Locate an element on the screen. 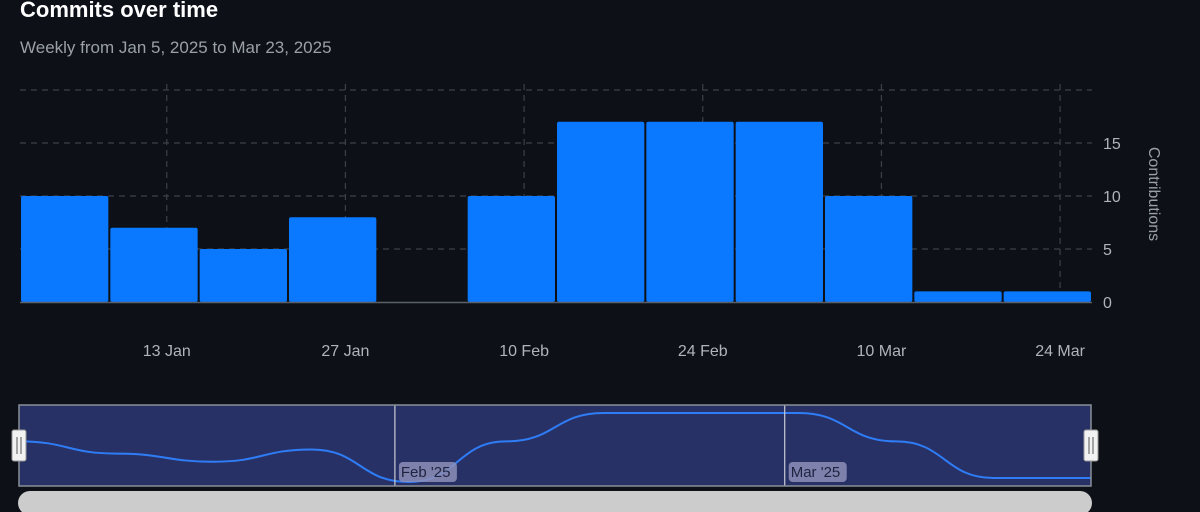 This screenshot has height=512, width=1200. y-tick-label: 10 is located at coordinates (1112, 197).